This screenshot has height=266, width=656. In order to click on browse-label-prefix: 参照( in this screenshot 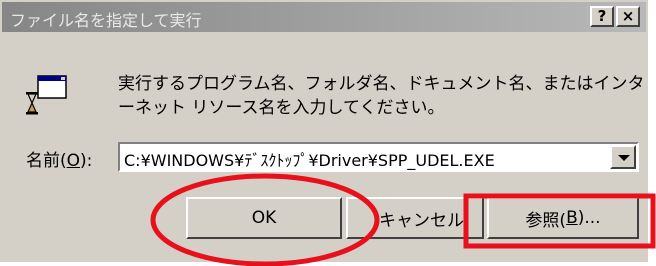, I will do `click(546, 220)`.